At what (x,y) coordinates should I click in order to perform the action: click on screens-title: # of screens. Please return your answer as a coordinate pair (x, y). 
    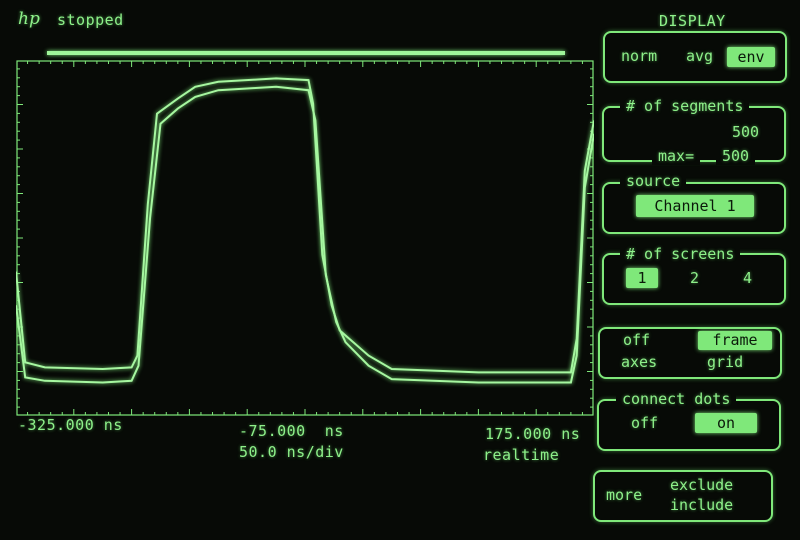
    Looking at the image, I should click on (680, 254).